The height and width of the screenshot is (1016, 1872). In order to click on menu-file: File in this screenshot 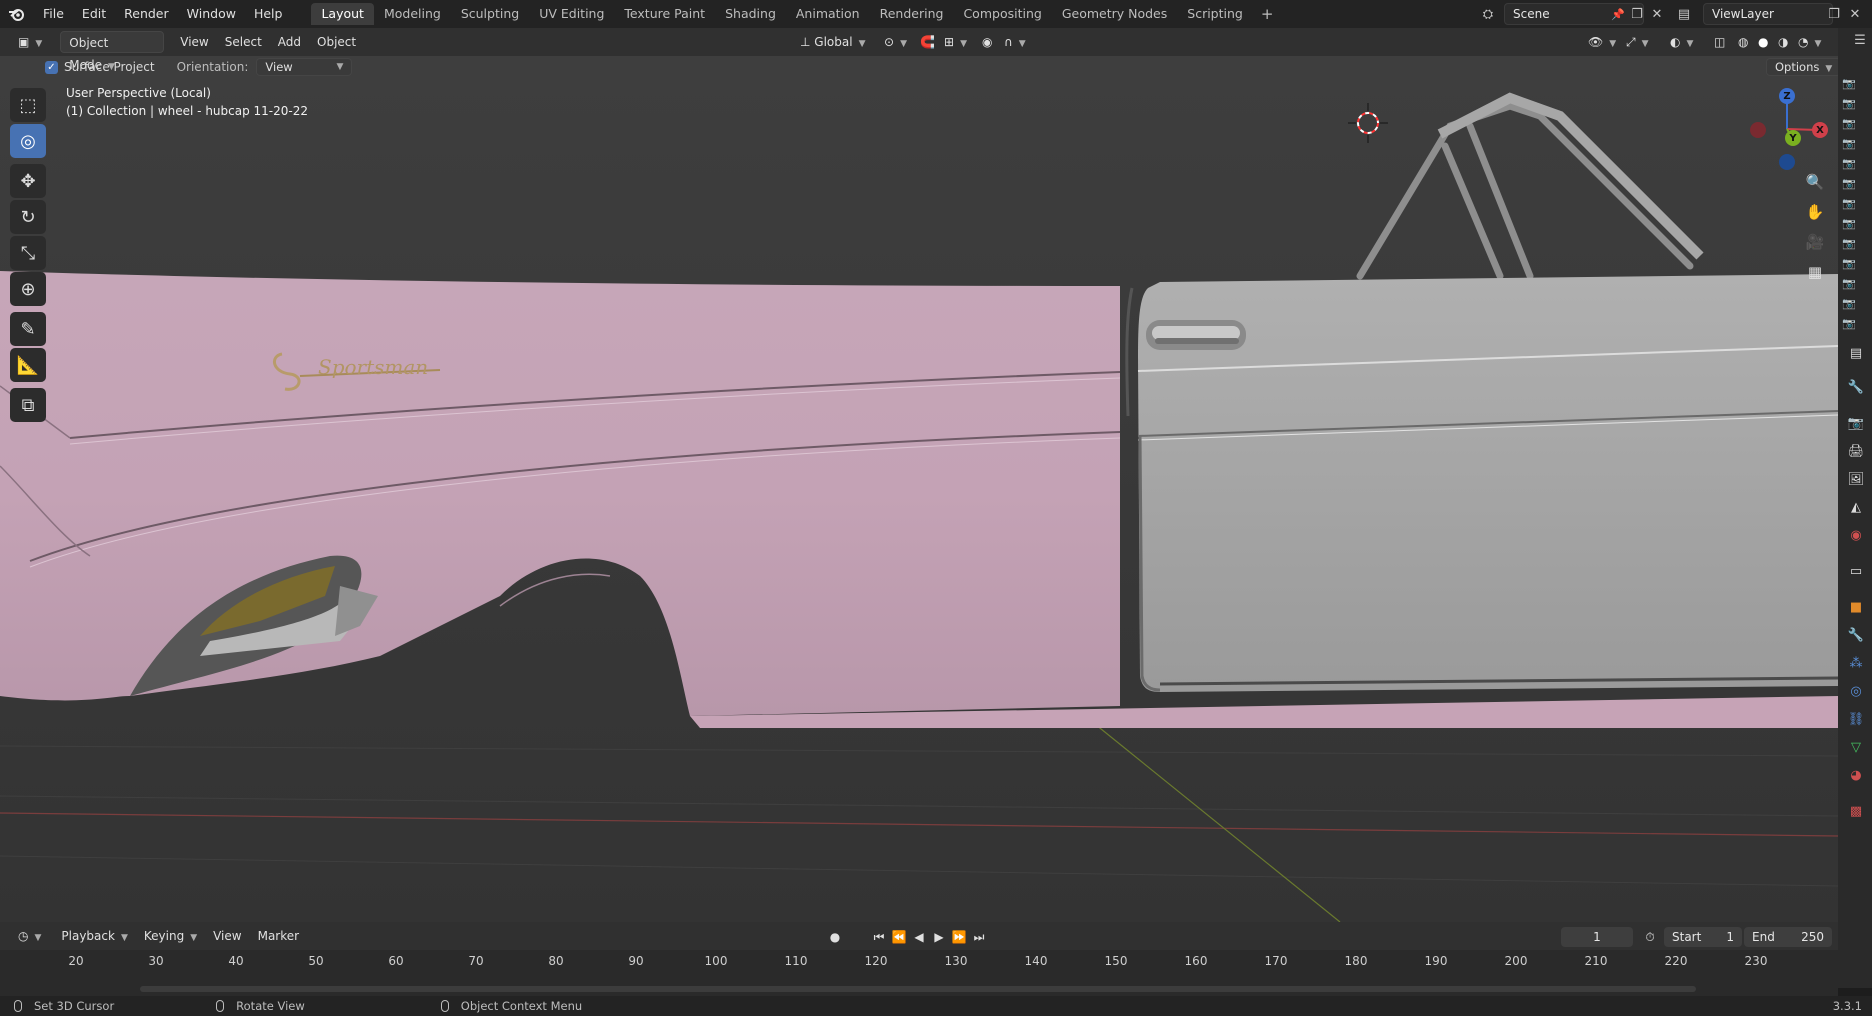, I will do `click(53, 14)`.